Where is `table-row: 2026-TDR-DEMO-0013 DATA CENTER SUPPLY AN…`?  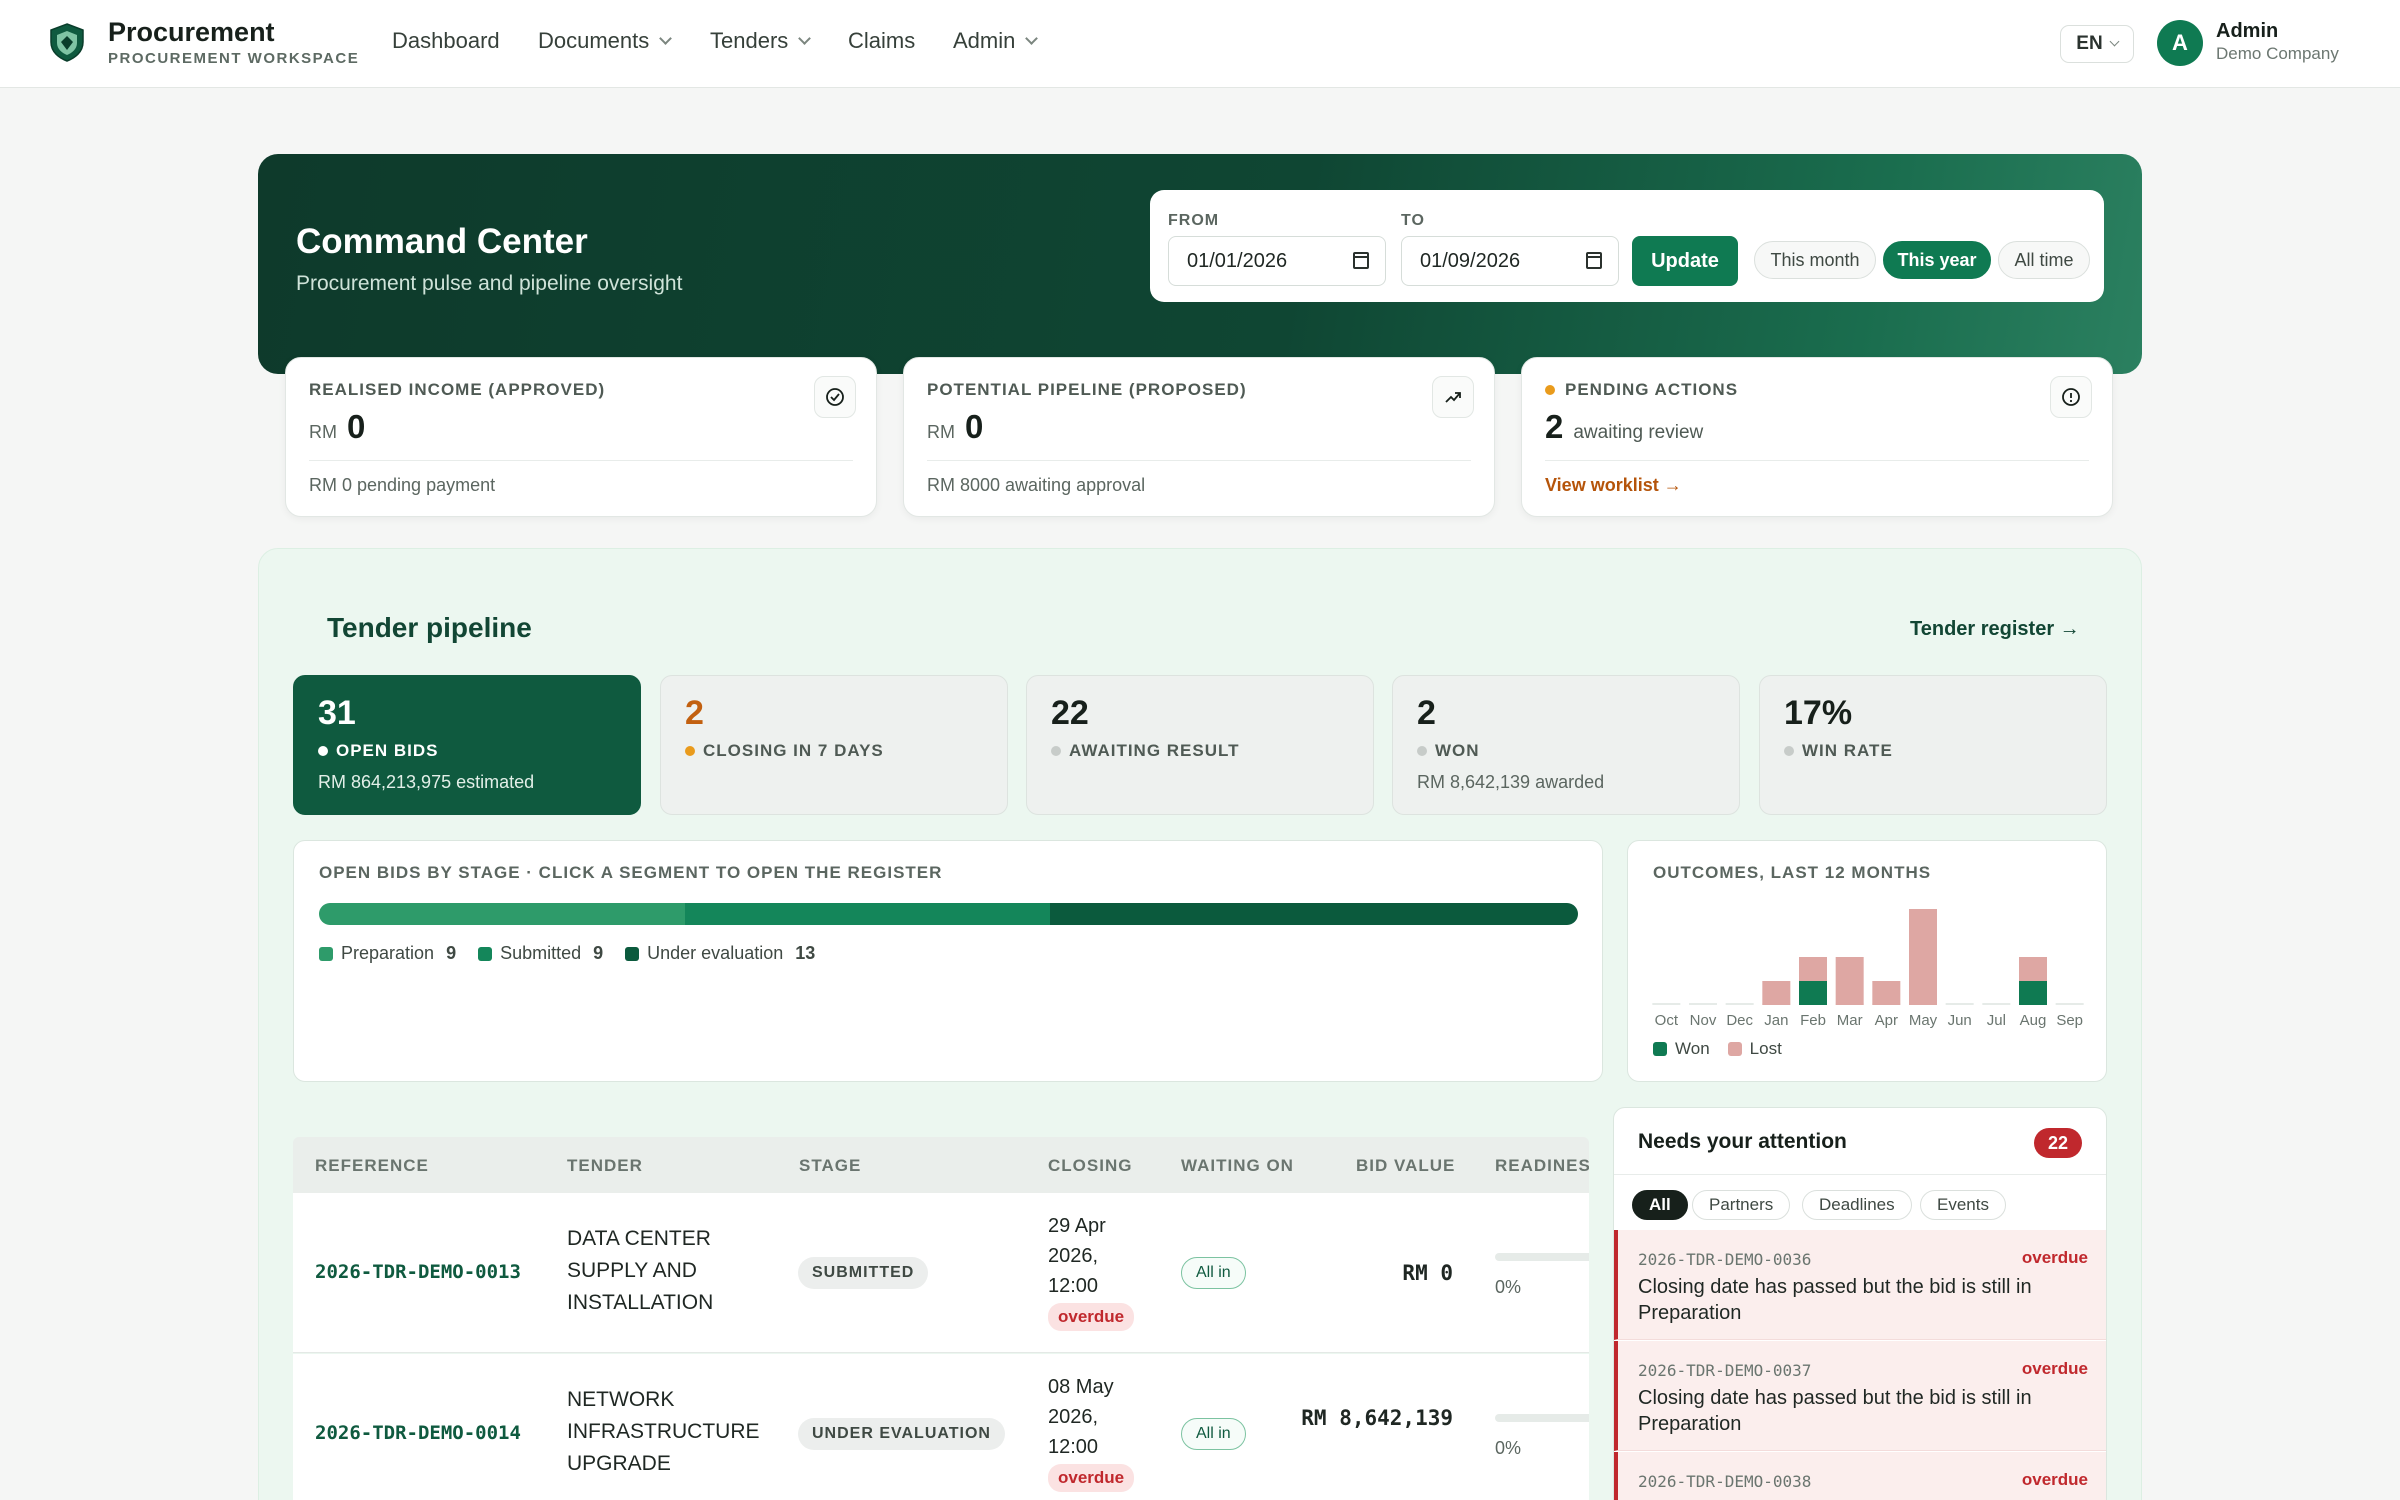
table-row: 2026-TDR-DEMO-0013 DATA CENTER SUPPLY AN… is located at coordinates (941, 1273).